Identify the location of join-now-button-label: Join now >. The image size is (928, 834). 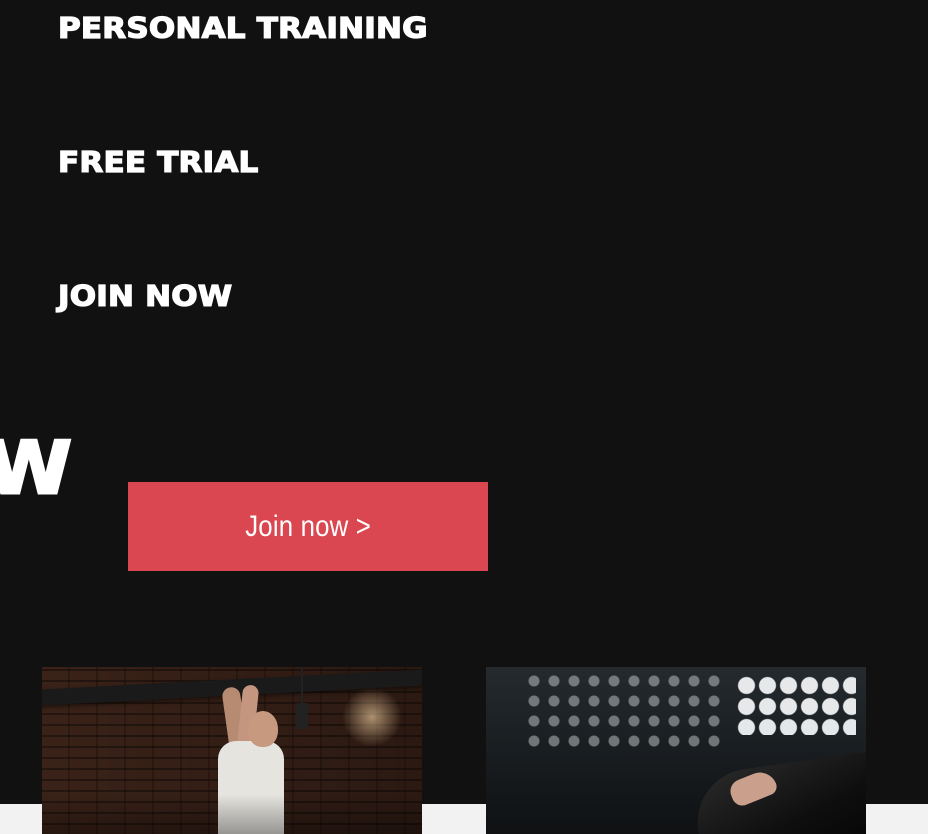
(308, 526).